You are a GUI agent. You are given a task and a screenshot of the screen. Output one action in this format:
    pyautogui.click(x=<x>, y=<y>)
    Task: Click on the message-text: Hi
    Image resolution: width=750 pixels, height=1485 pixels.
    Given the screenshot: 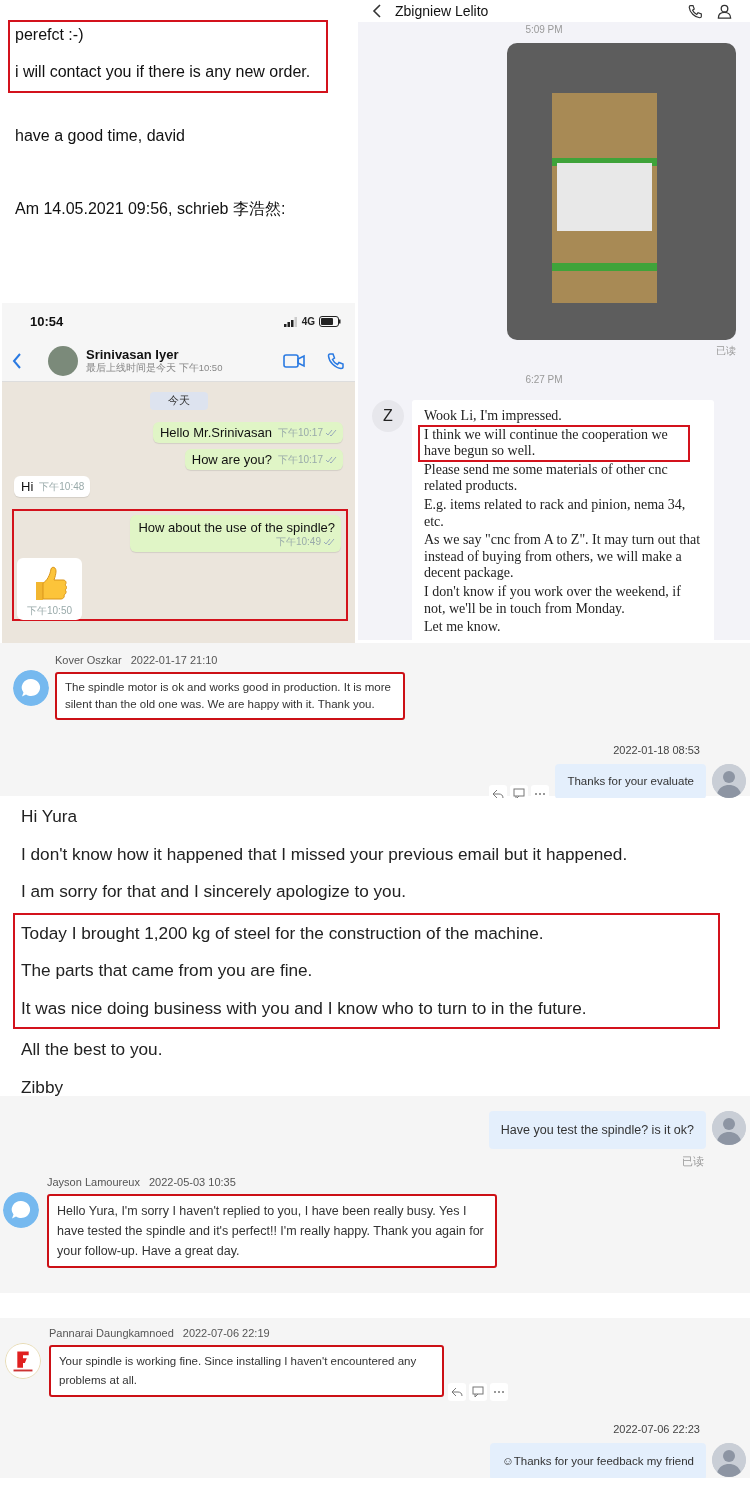 What is the action you would take?
    pyautogui.click(x=27, y=486)
    